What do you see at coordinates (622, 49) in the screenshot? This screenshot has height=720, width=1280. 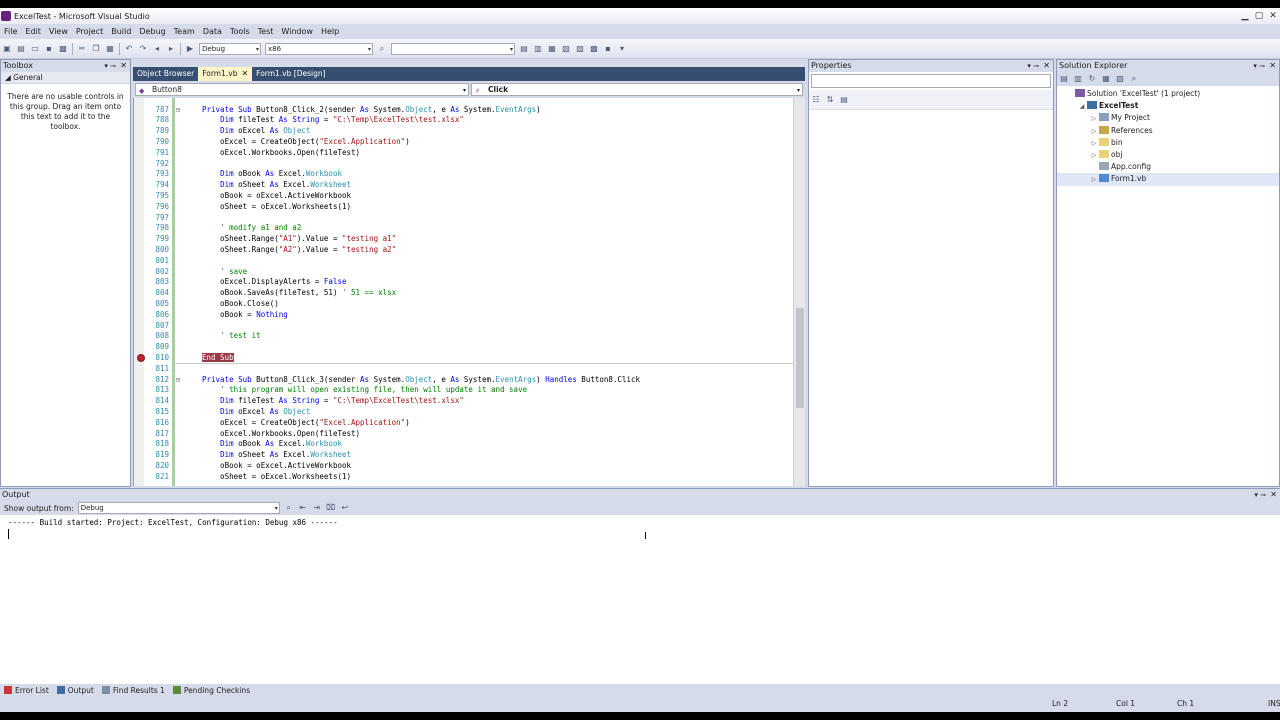 I see `toolbar-options-icon: ▾` at bounding box center [622, 49].